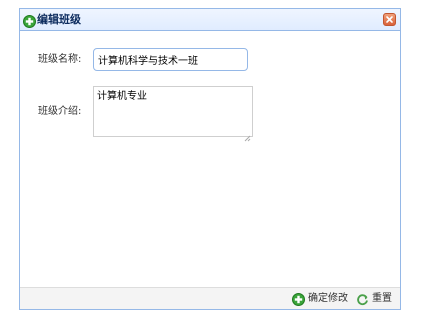 This screenshot has height=323, width=438. I want to click on reset-label: 重置, so click(382, 298).